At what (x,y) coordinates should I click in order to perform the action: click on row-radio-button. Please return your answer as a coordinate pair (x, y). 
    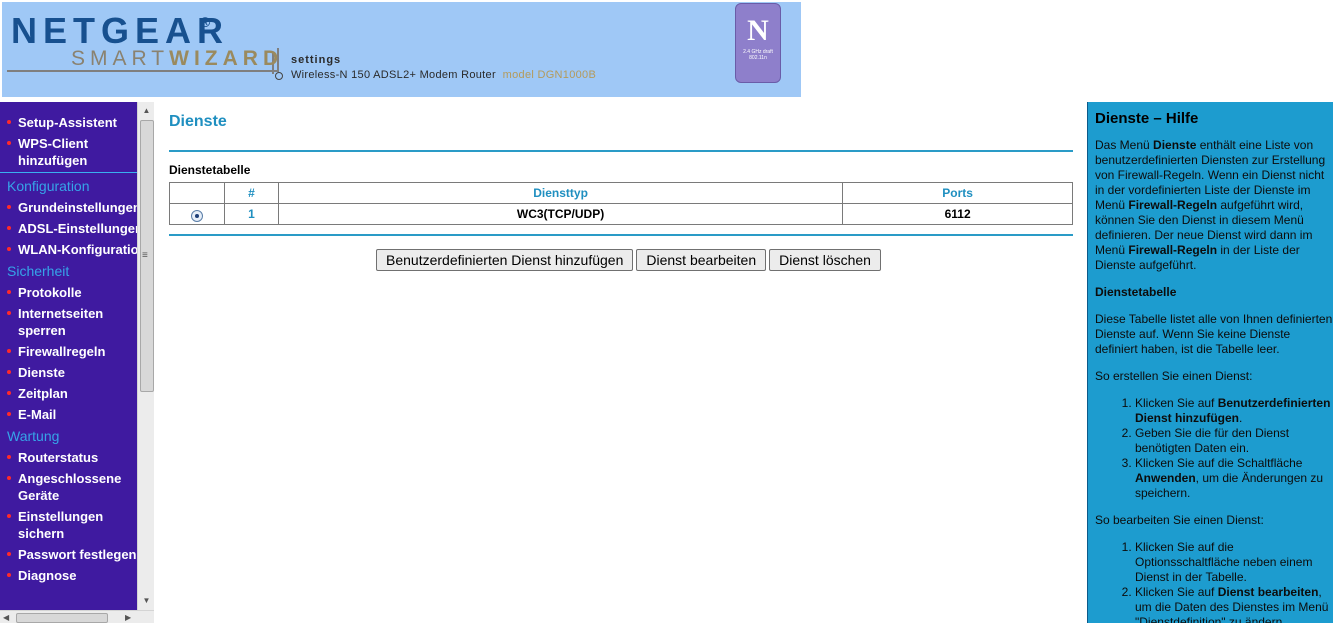
    Looking at the image, I should click on (196, 215).